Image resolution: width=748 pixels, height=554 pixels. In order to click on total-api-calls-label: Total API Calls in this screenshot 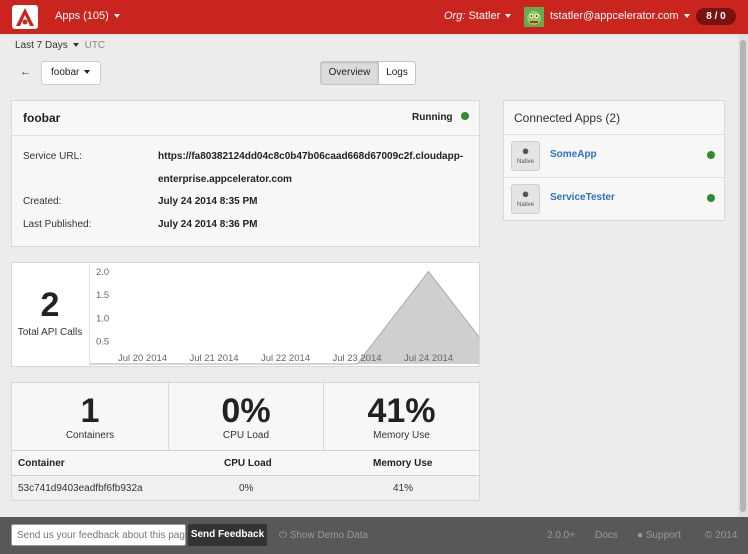, I will do `click(50, 332)`.